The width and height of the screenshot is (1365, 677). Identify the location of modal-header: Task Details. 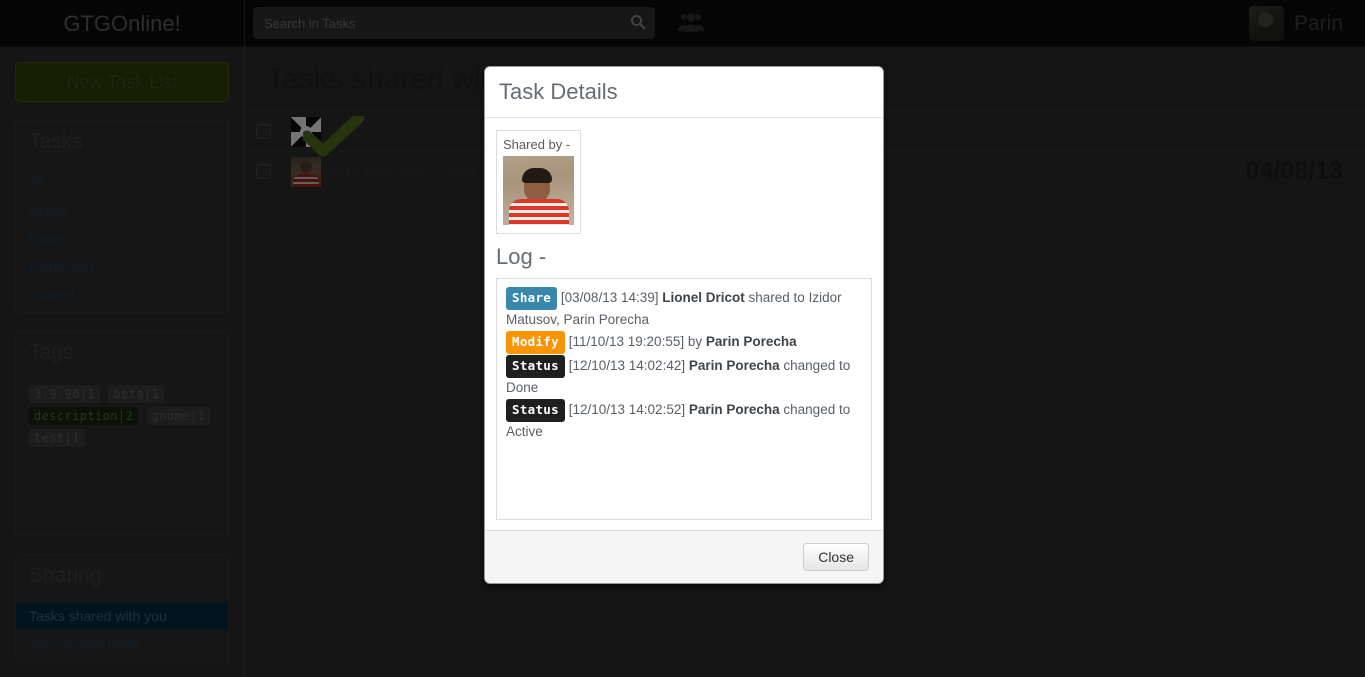
(684, 92).